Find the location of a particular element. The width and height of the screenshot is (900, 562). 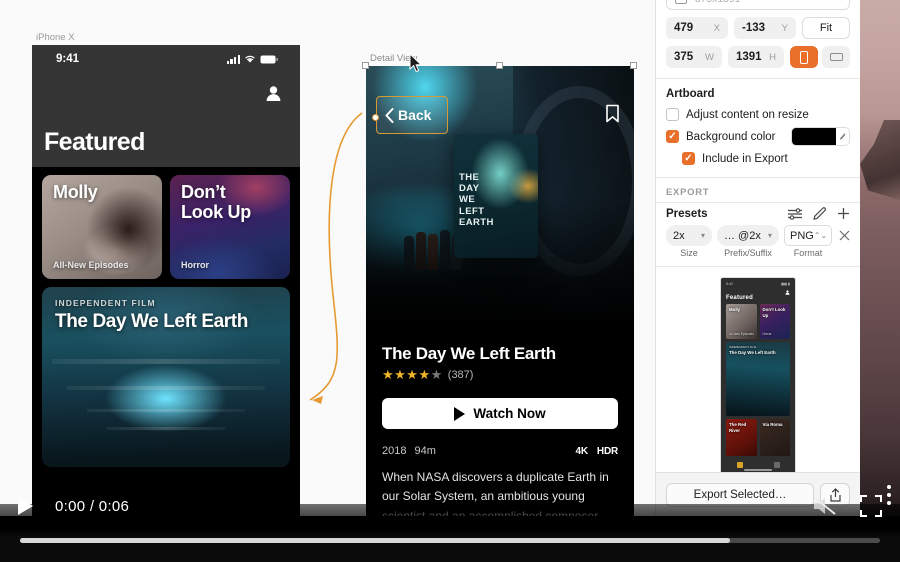

include-in-export-row: Include in Export is located at coordinates (758, 158).